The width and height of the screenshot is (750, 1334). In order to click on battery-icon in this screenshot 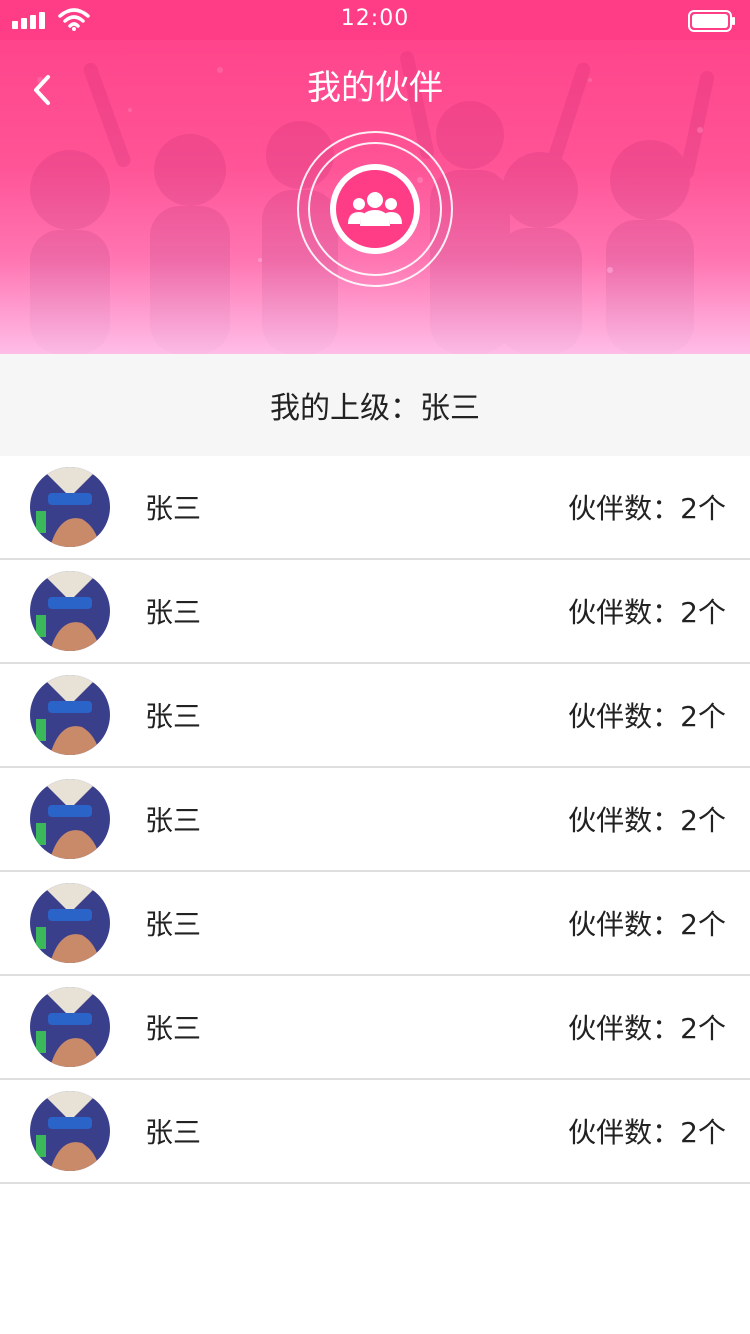, I will do `click(711, 21)`.